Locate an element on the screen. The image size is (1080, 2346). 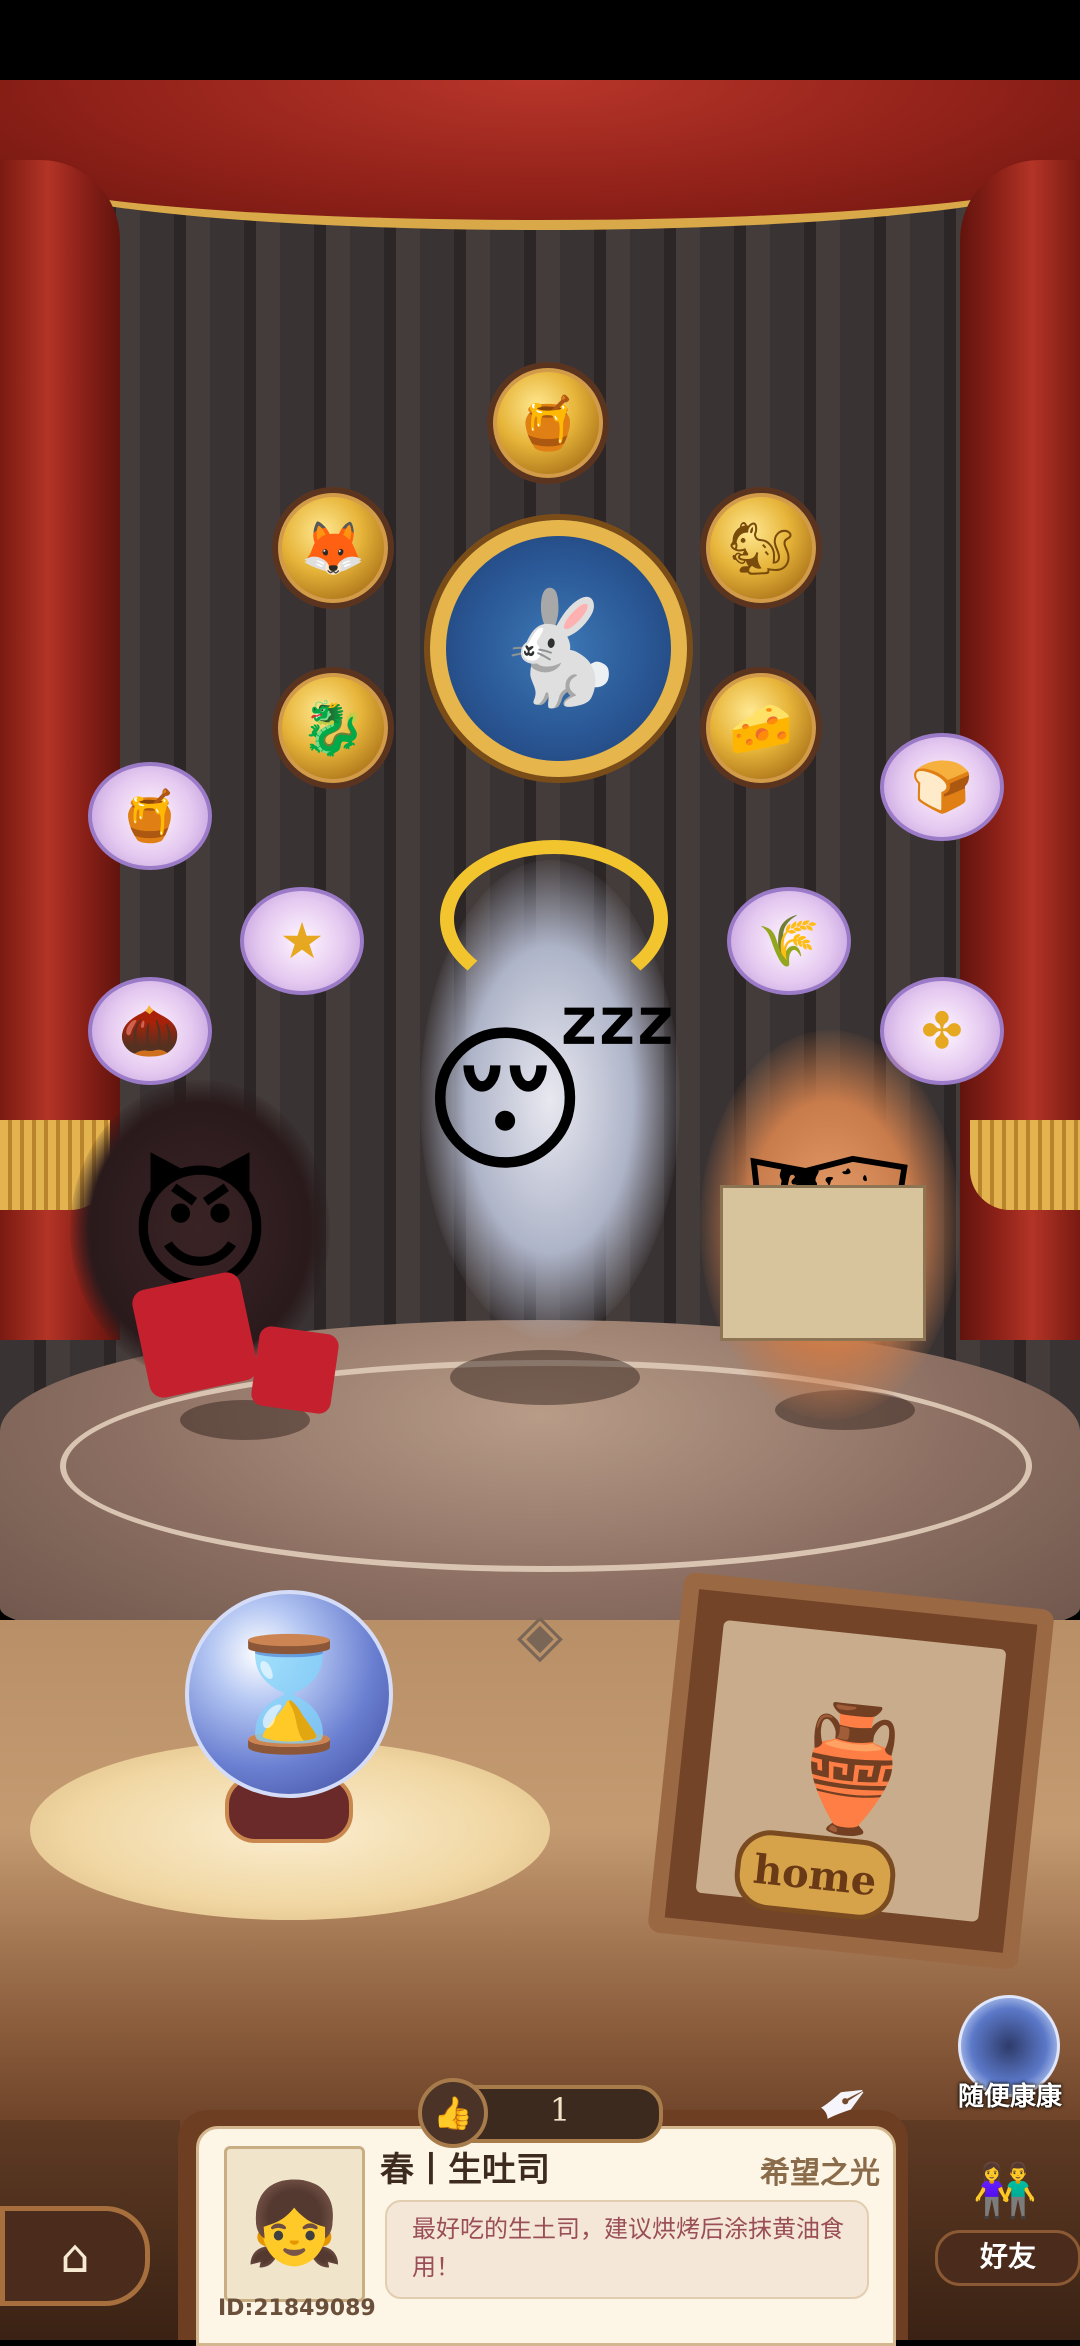
squirrel-glyph: 🐿 is located at coordinates (760, 548).